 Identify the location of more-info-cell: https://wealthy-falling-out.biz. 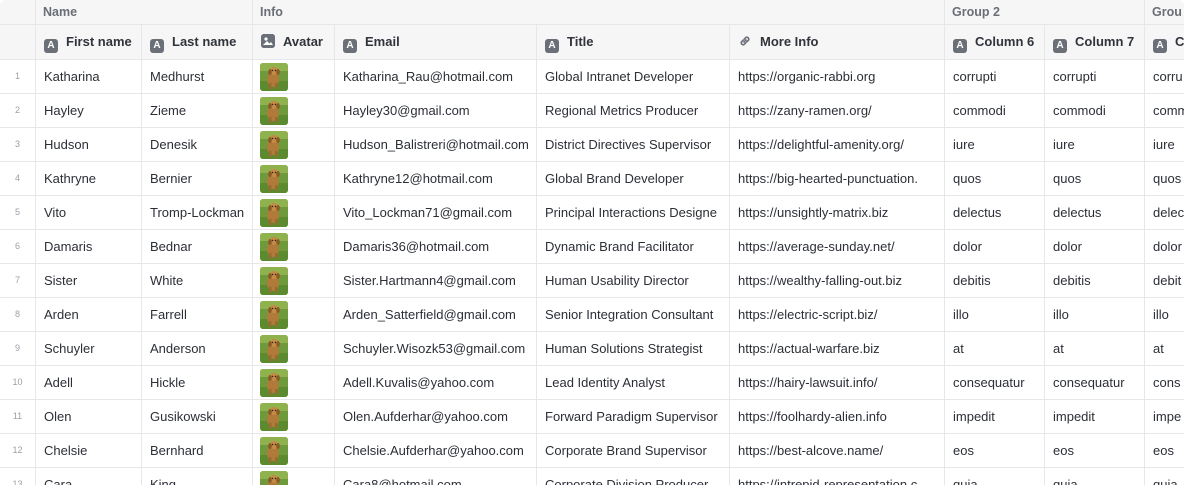
(837, 281).